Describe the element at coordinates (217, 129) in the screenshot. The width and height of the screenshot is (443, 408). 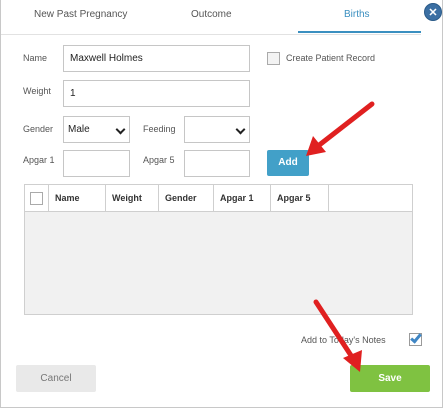
I see `feeding-select` at that location.